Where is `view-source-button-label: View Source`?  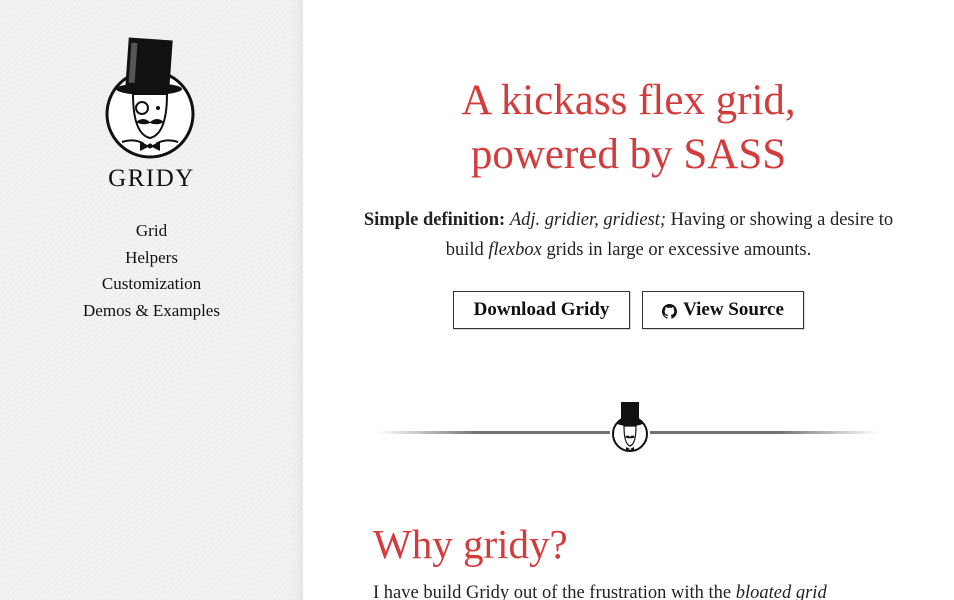 view-source-button-label: View Source is located at coordinates (733, 309).